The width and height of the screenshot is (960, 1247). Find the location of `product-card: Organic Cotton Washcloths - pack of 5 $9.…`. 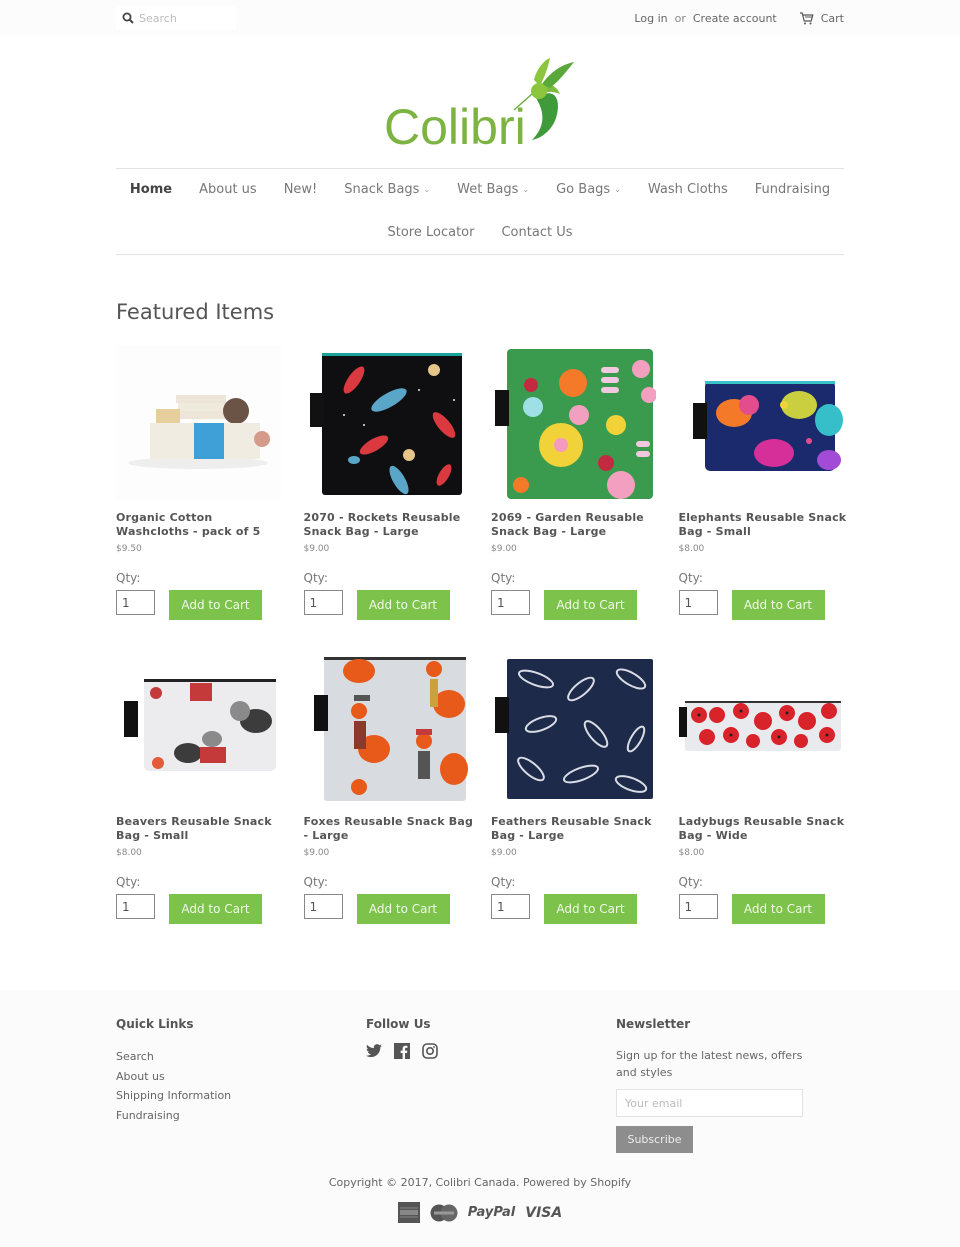

product-card: Organic Cotton Washcloths - pack of 5 $9.… is located at coordinates (198, 482).